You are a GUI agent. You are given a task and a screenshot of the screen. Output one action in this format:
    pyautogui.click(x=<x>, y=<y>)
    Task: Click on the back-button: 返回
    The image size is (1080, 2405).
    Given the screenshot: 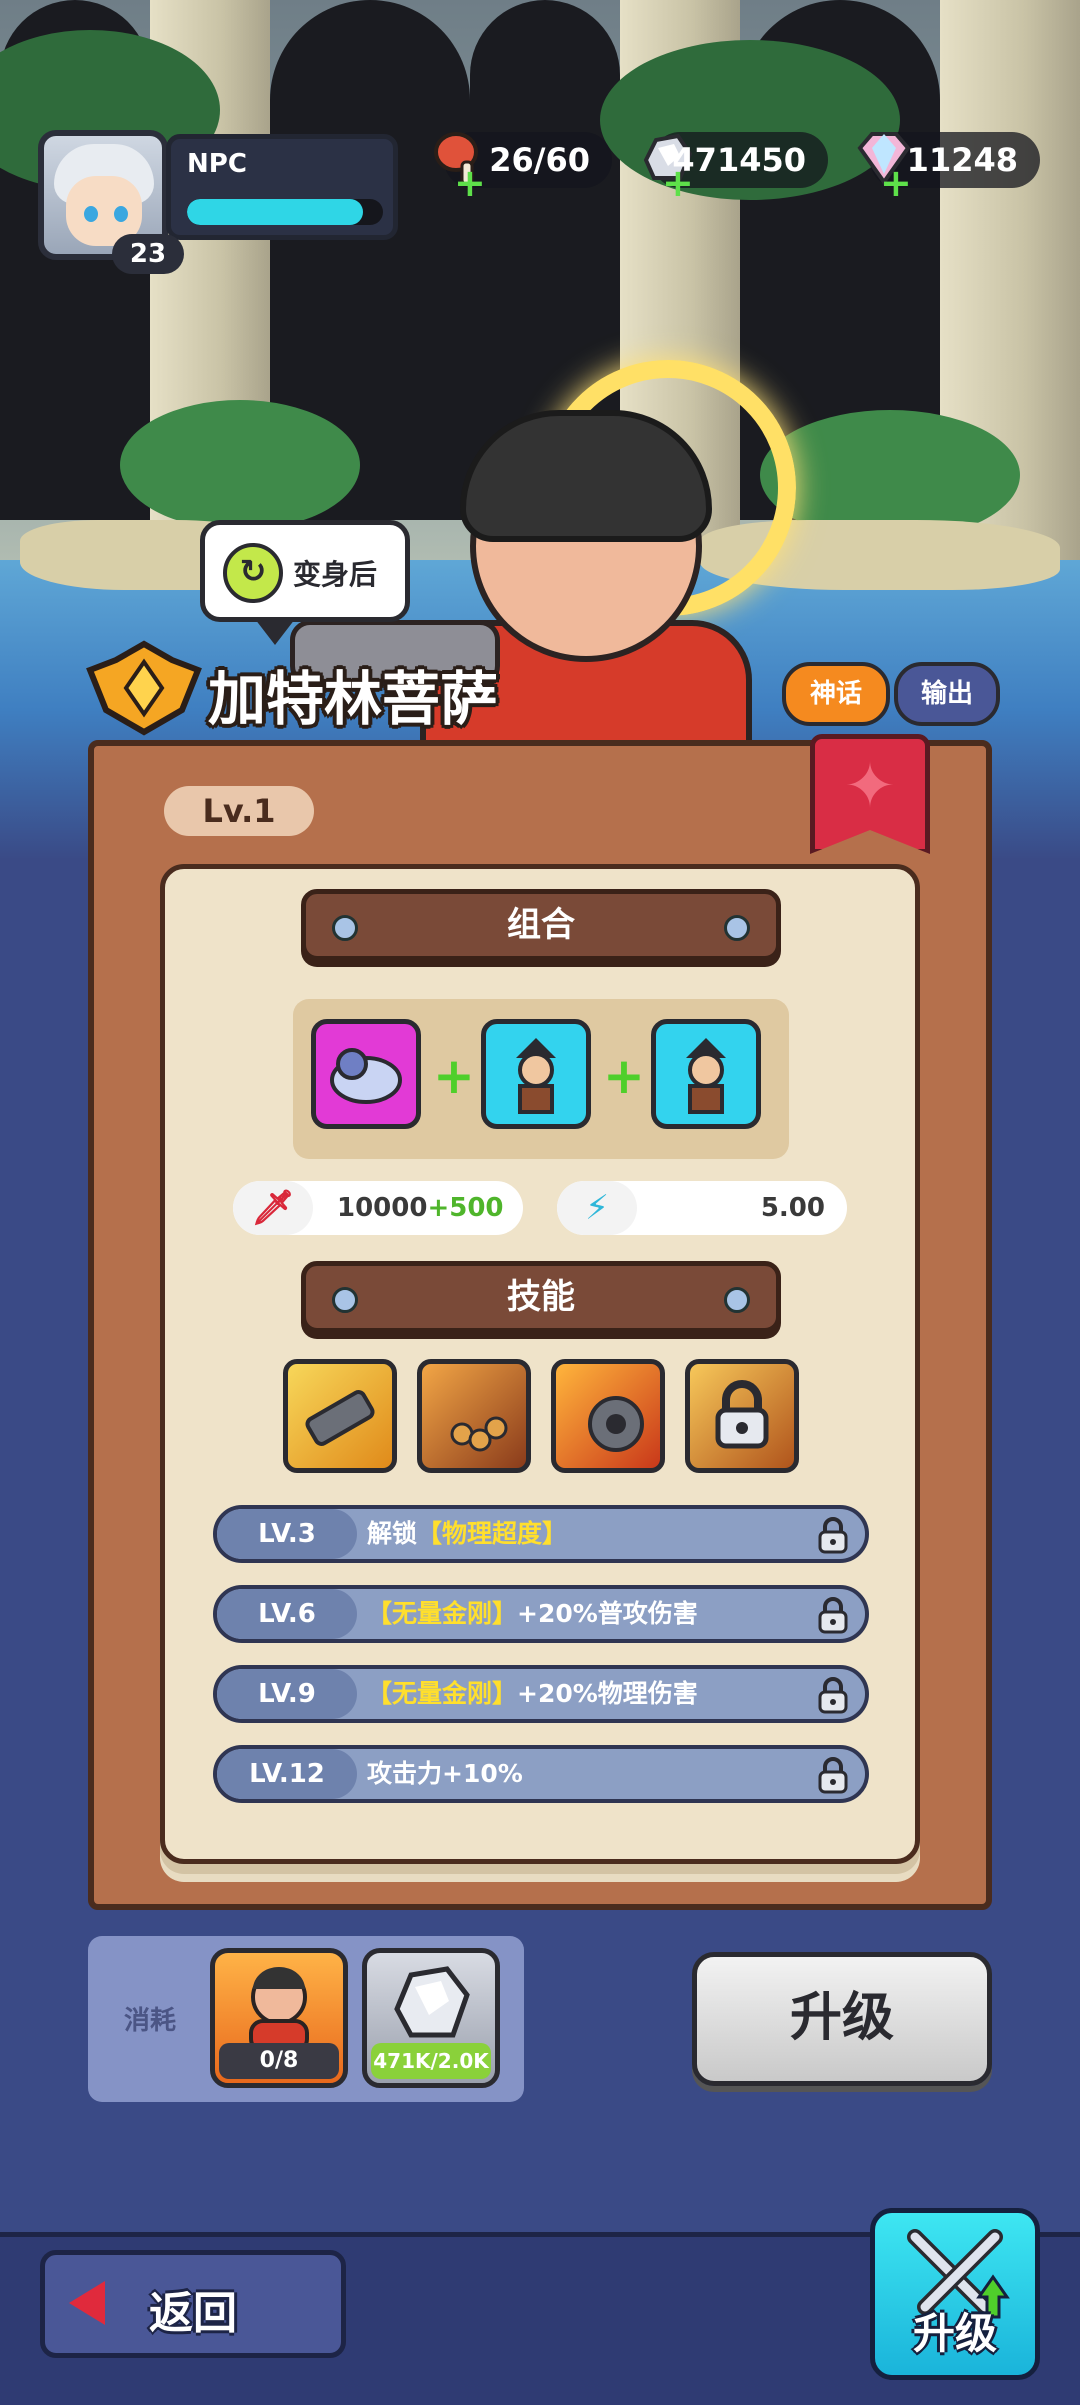 What is the action you would take?
    pyautogui.click(x=193, y=2304)
    